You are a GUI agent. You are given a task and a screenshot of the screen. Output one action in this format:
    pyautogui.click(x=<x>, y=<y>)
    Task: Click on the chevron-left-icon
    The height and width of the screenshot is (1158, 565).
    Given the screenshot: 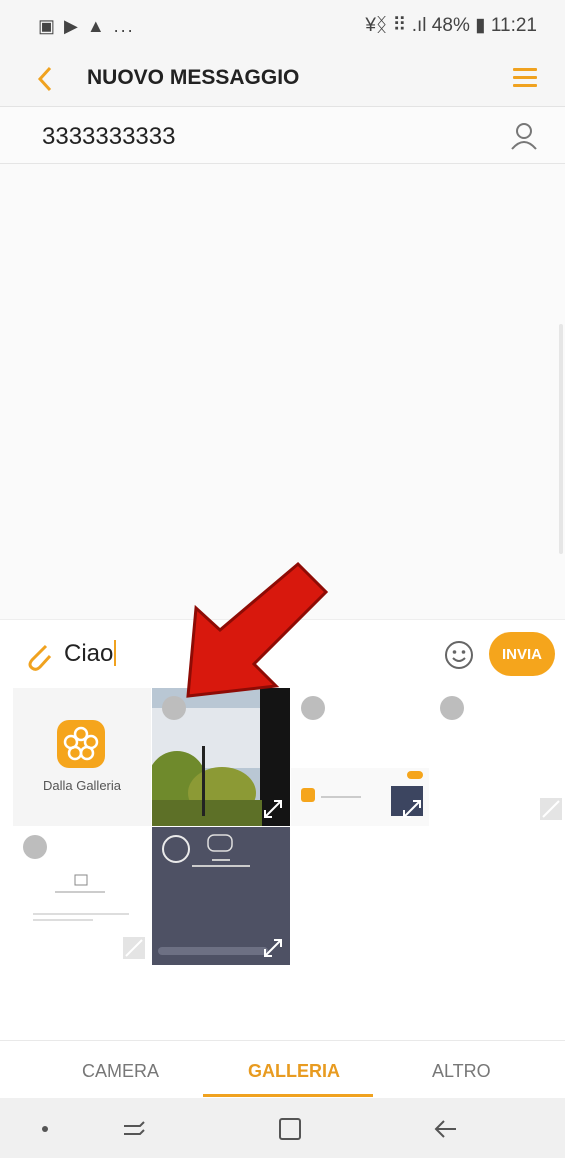 What is the action you would take?
    pyautogui.click(x=44, y=79)
    